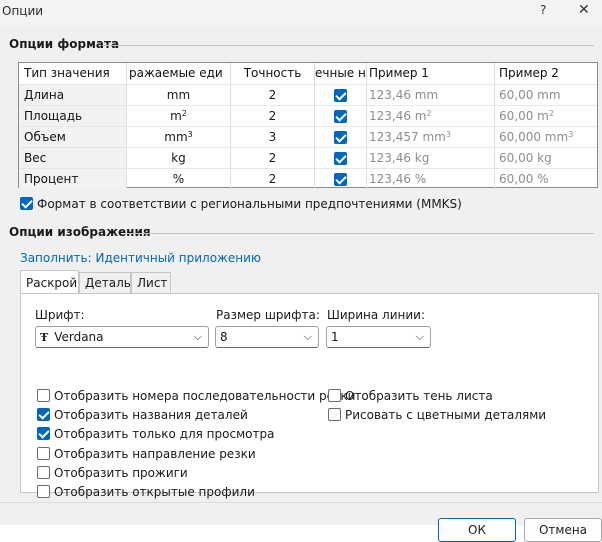  Describe the element at coordinates (534, 137) in the screenshot. I see `example-2-text: 60,000 mm` at that location.